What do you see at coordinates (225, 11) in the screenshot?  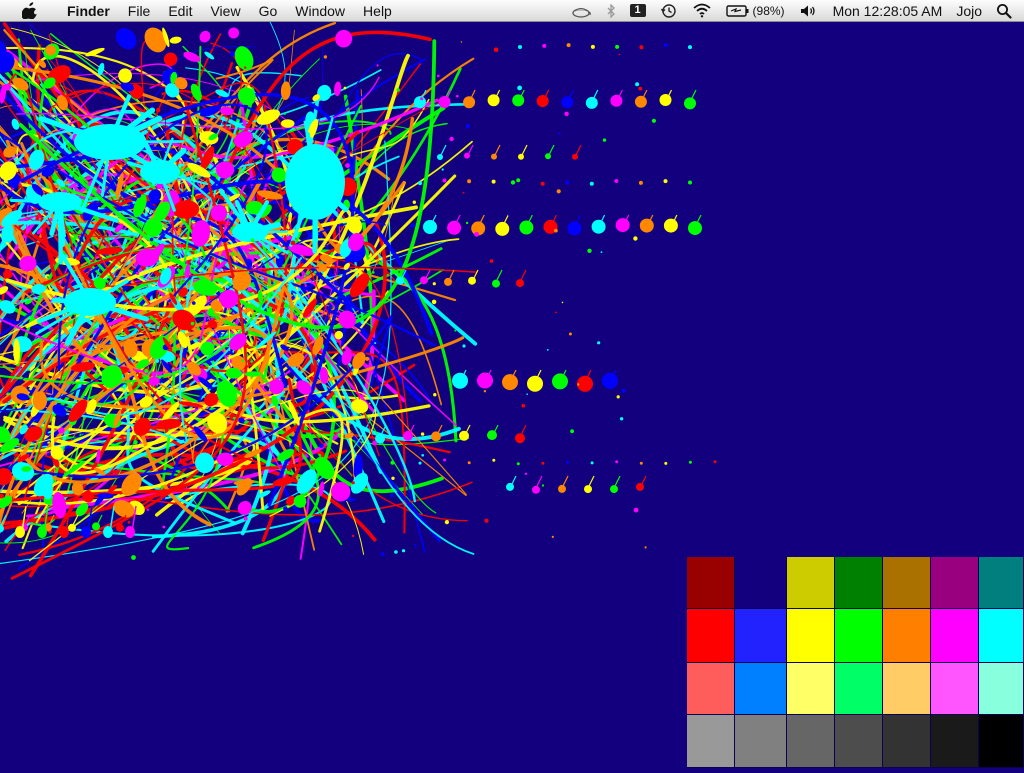 I see `menu-view: View` at bounding box center [225, 11].